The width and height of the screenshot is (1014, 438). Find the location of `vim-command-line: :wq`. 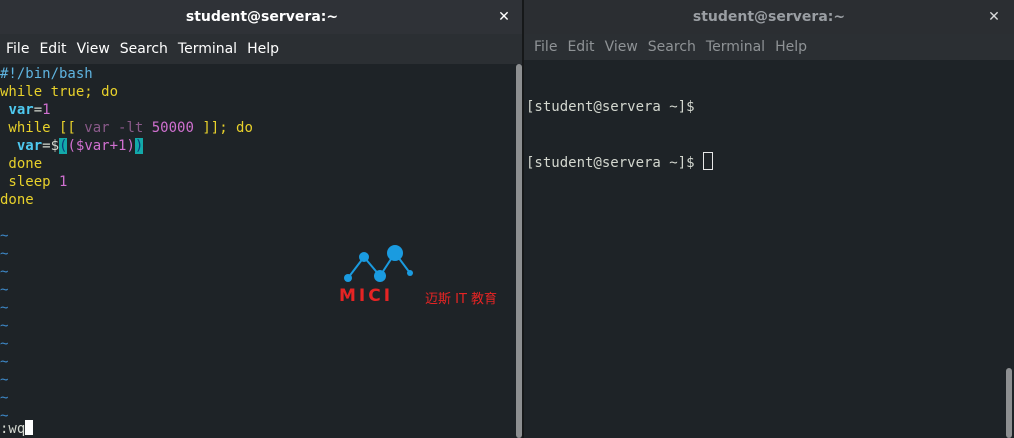

vim-command-line: :wq is located at coordinates (257, 429).